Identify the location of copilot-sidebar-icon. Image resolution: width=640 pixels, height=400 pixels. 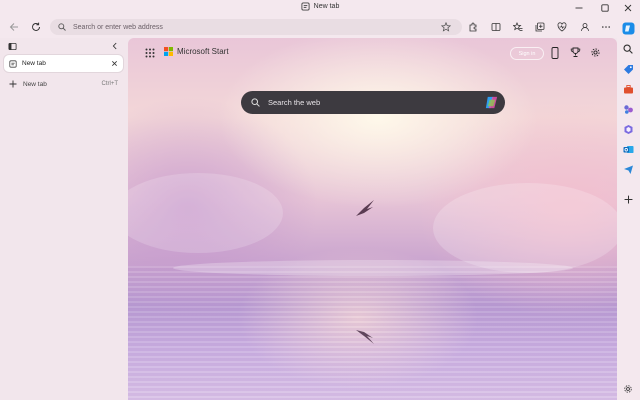
(628, 28).